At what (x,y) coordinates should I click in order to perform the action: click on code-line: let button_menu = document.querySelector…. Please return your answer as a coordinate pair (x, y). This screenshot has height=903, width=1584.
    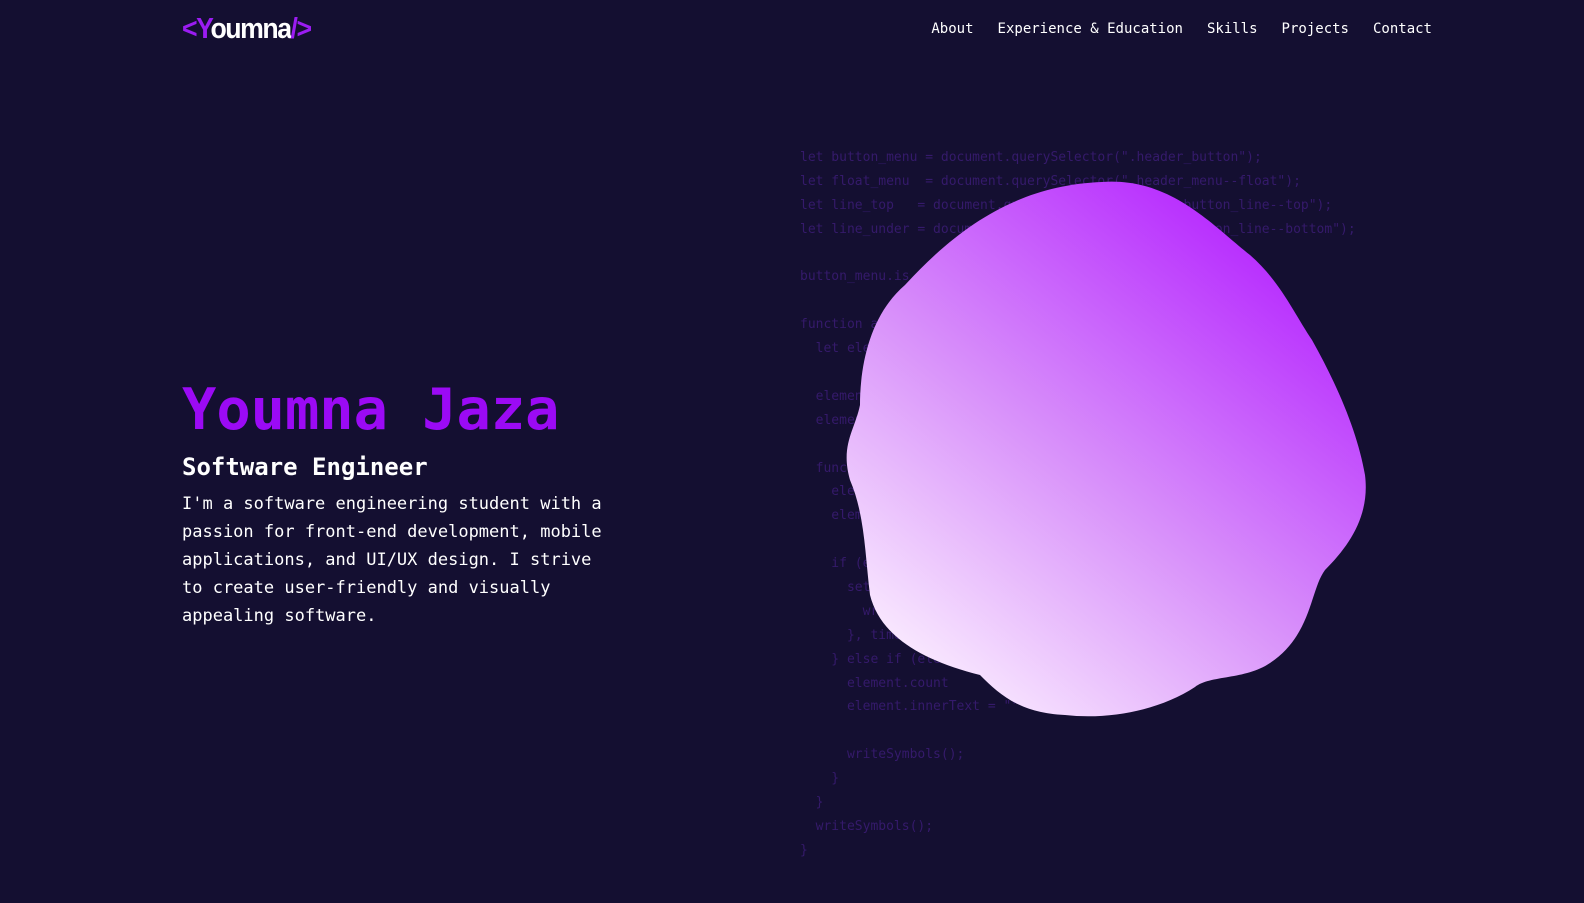
    Looking at the image, I should click on (1031, 157).